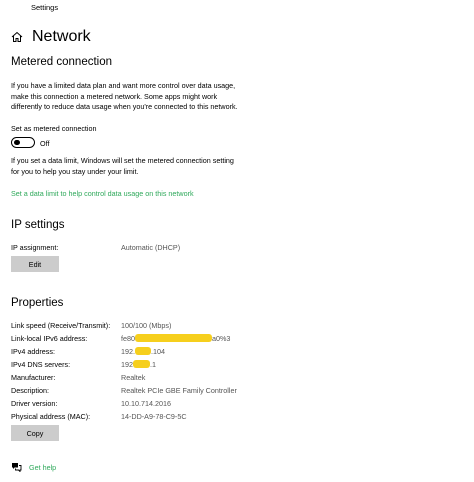 This screenshot has height=482, width=474. What do you see at coordinates (17, 37) in the screenshot?
I see `home-icon` at bounding box center [17, 37].